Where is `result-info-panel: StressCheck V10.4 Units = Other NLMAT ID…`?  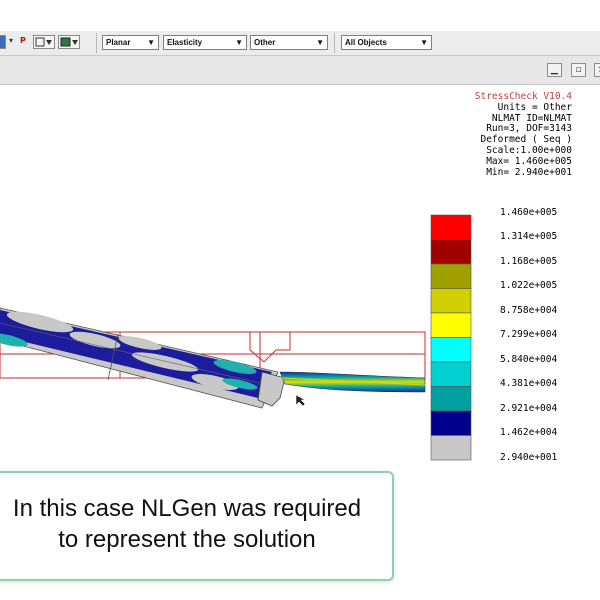
result-info-panel: StressCheck V10.4 Units = Other NLMAT ID… is located at coordinates (523, 134).